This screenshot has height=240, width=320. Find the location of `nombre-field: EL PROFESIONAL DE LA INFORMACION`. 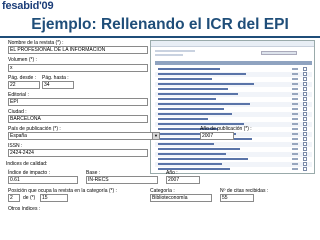

nombre-field: EL PROFESIONAL DE LA INFORMACION is located at coordinates (78, 50).